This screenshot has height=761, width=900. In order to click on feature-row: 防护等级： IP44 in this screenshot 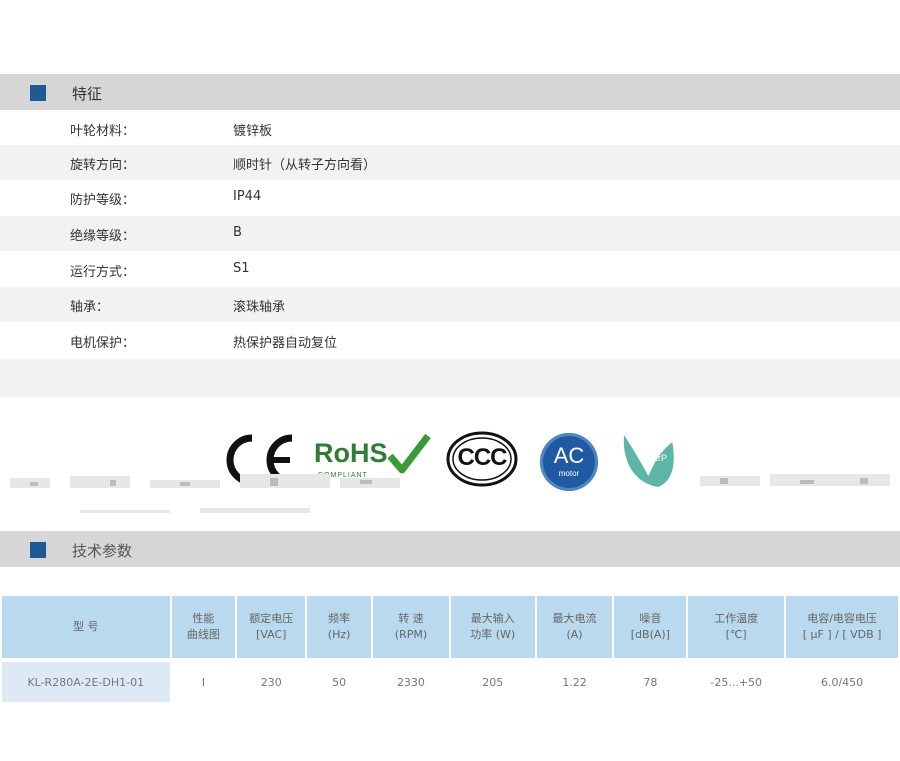, I will do `click(450, 197)`.